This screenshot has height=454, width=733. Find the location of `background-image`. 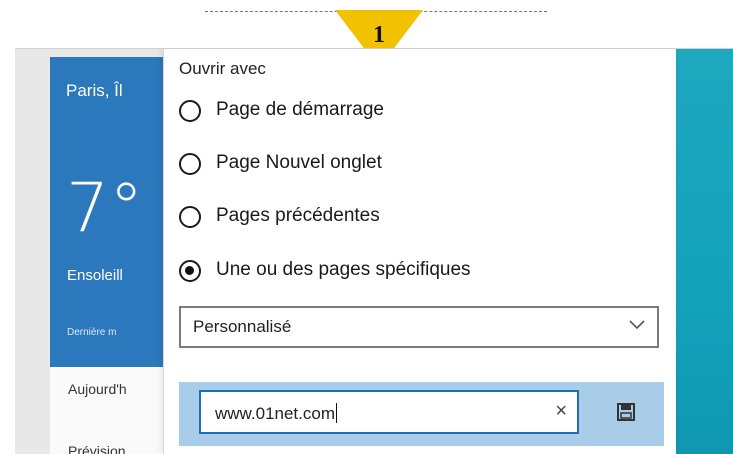

background-image is located at coordinates (704, 251).